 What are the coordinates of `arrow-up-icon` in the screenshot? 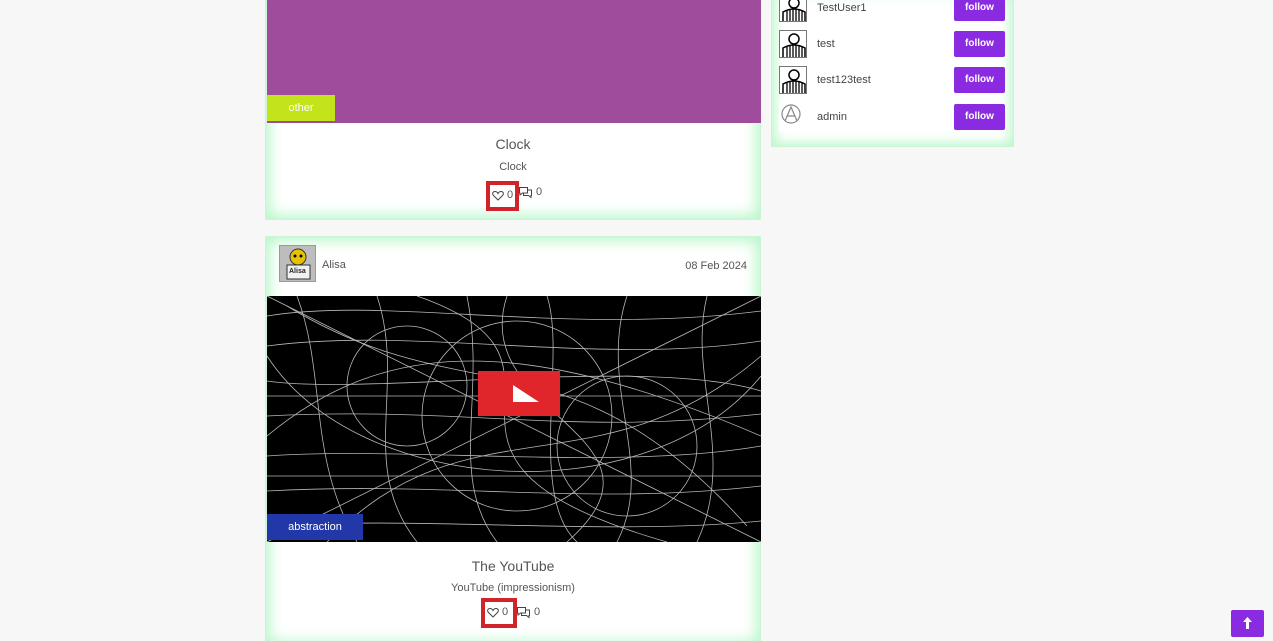 It's located at (1247, 624).